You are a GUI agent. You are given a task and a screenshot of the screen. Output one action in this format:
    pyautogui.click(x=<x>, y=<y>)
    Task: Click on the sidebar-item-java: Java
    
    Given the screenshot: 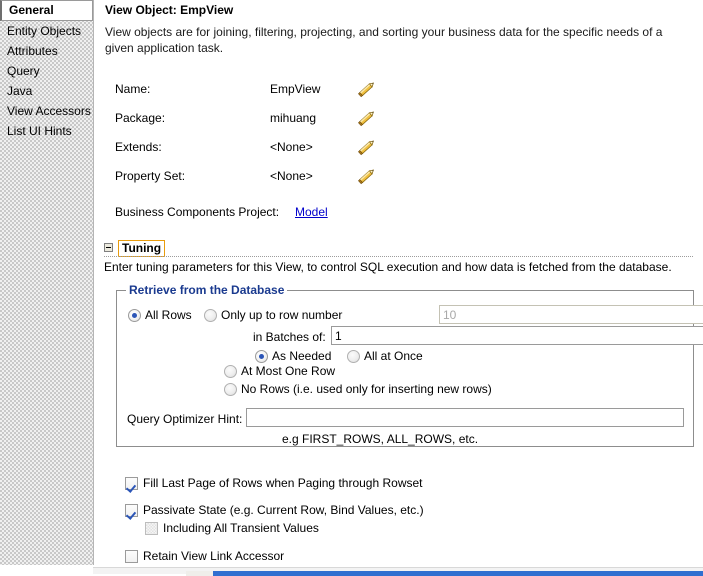 What is the action you would take?
    pyautogui.click(x=46, y=91)
    